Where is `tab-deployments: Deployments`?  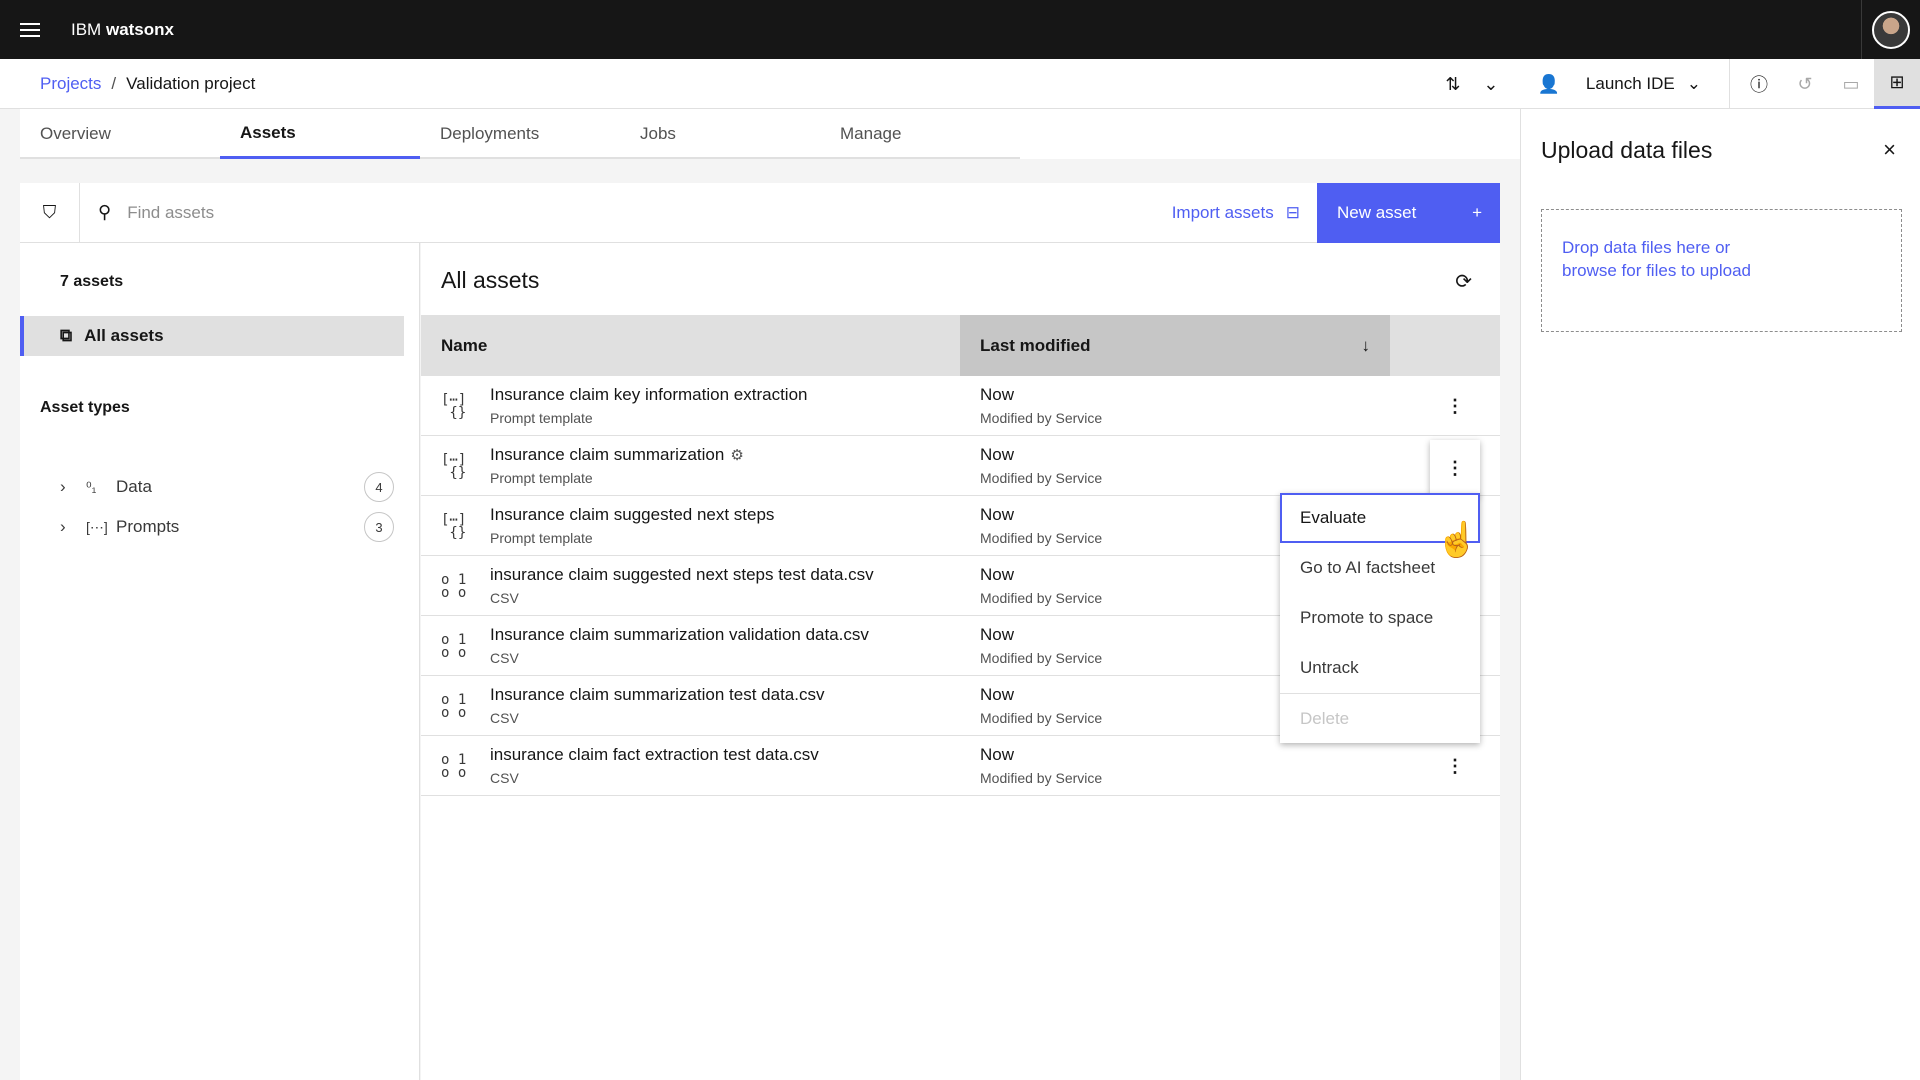
tab-deployments: Deployments is located at coordinates (520, 134).